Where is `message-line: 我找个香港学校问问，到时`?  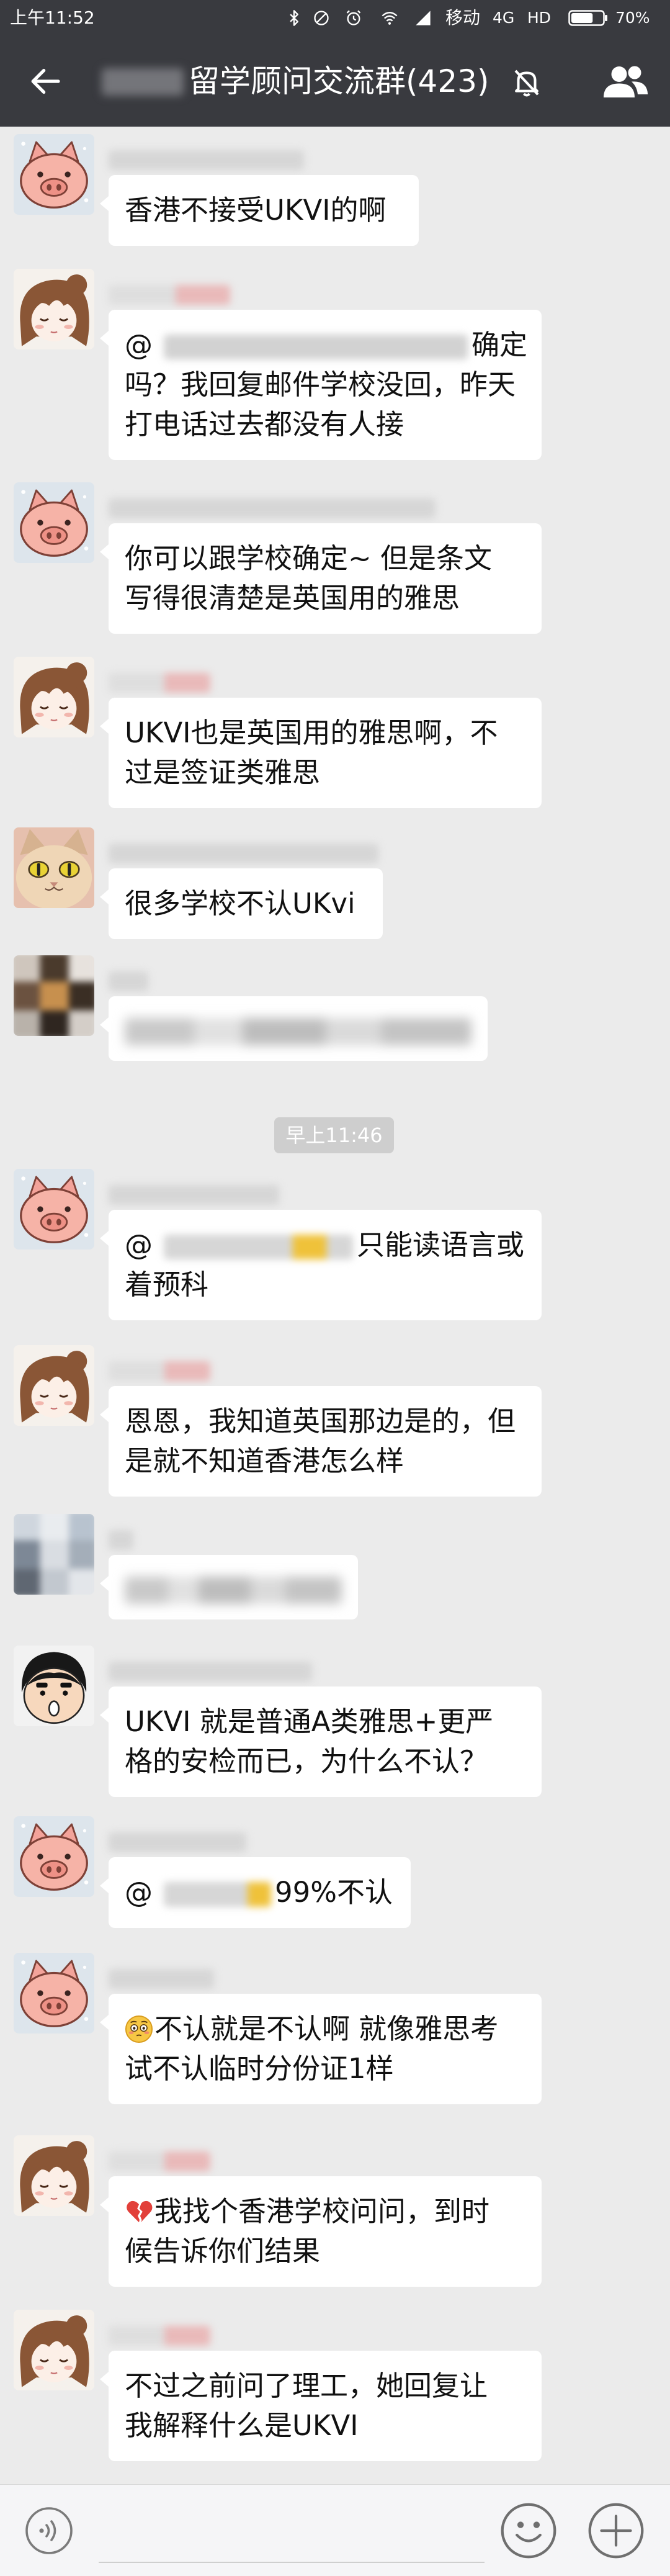 message-line: 我找个香港学校问问，到时 is located at coordinates (325, 2211).